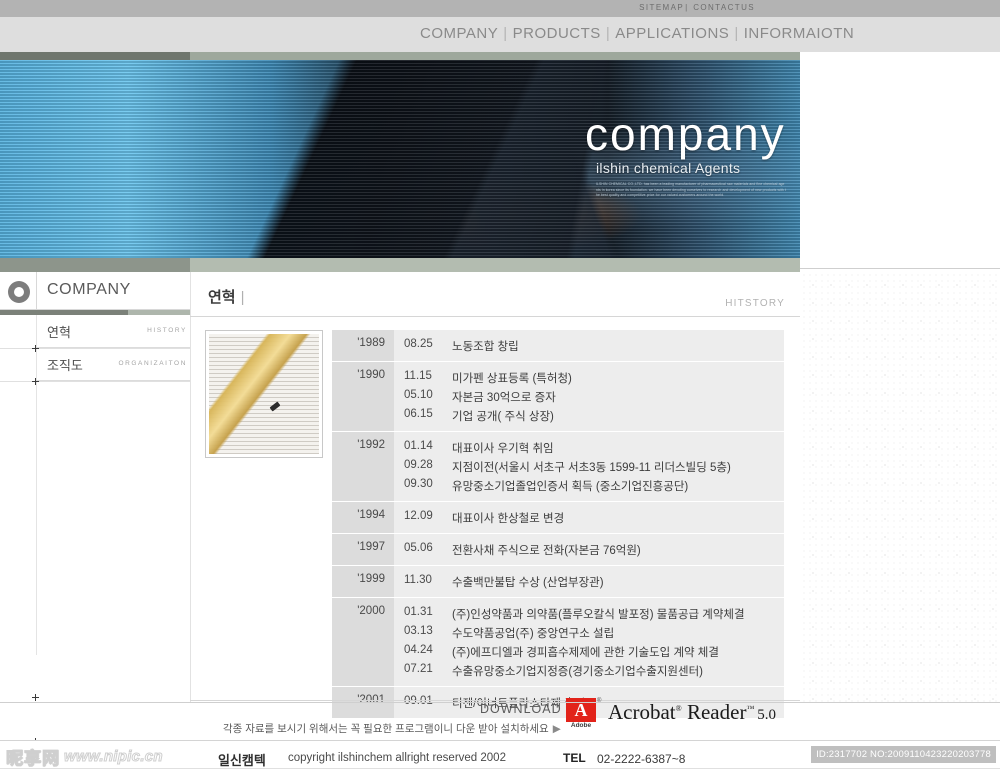  I want to click on nav-item-information: INFORMAIOTN, so click(799, 33).